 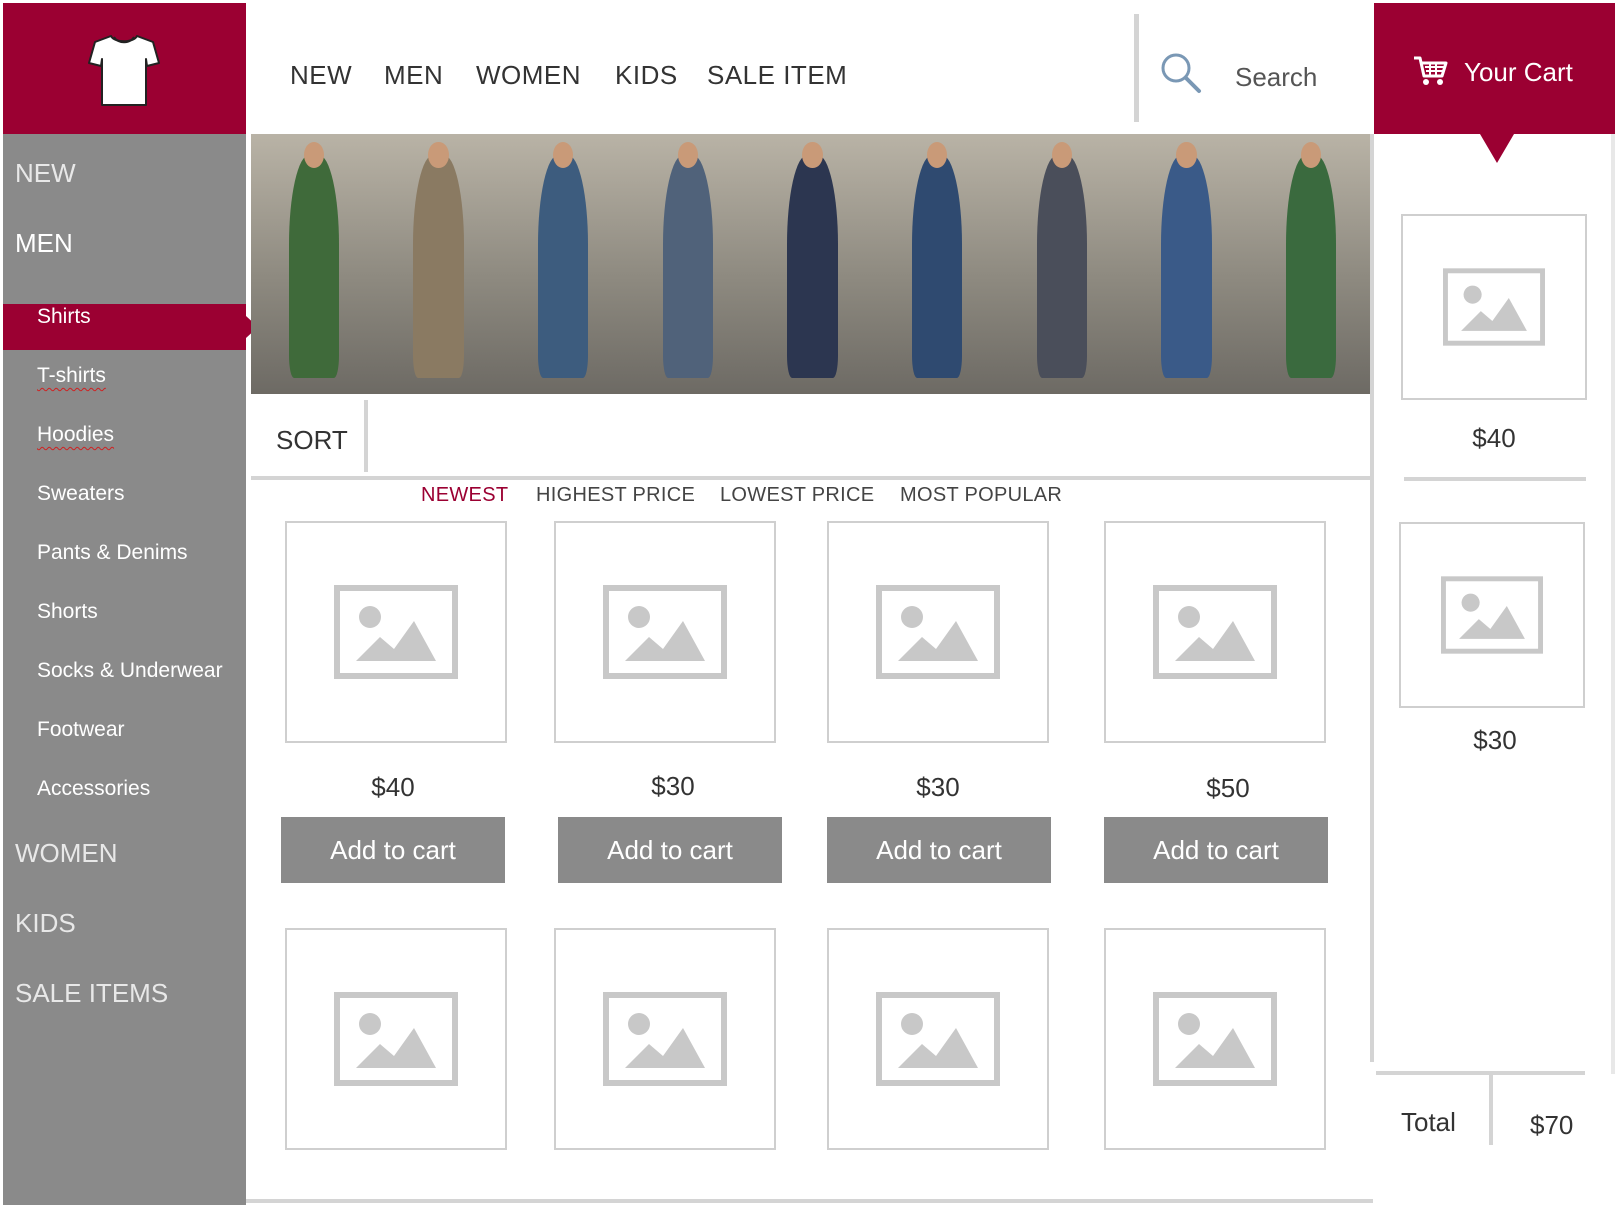 I want to click on sidebar-sub-accessories: Accessories, so click(x=93, y=789).